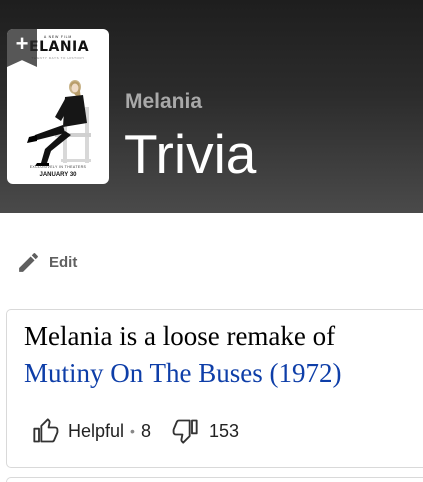 This screenshot has height=482, width=423. I want to click on plus-icon: +, so click(22, 43).